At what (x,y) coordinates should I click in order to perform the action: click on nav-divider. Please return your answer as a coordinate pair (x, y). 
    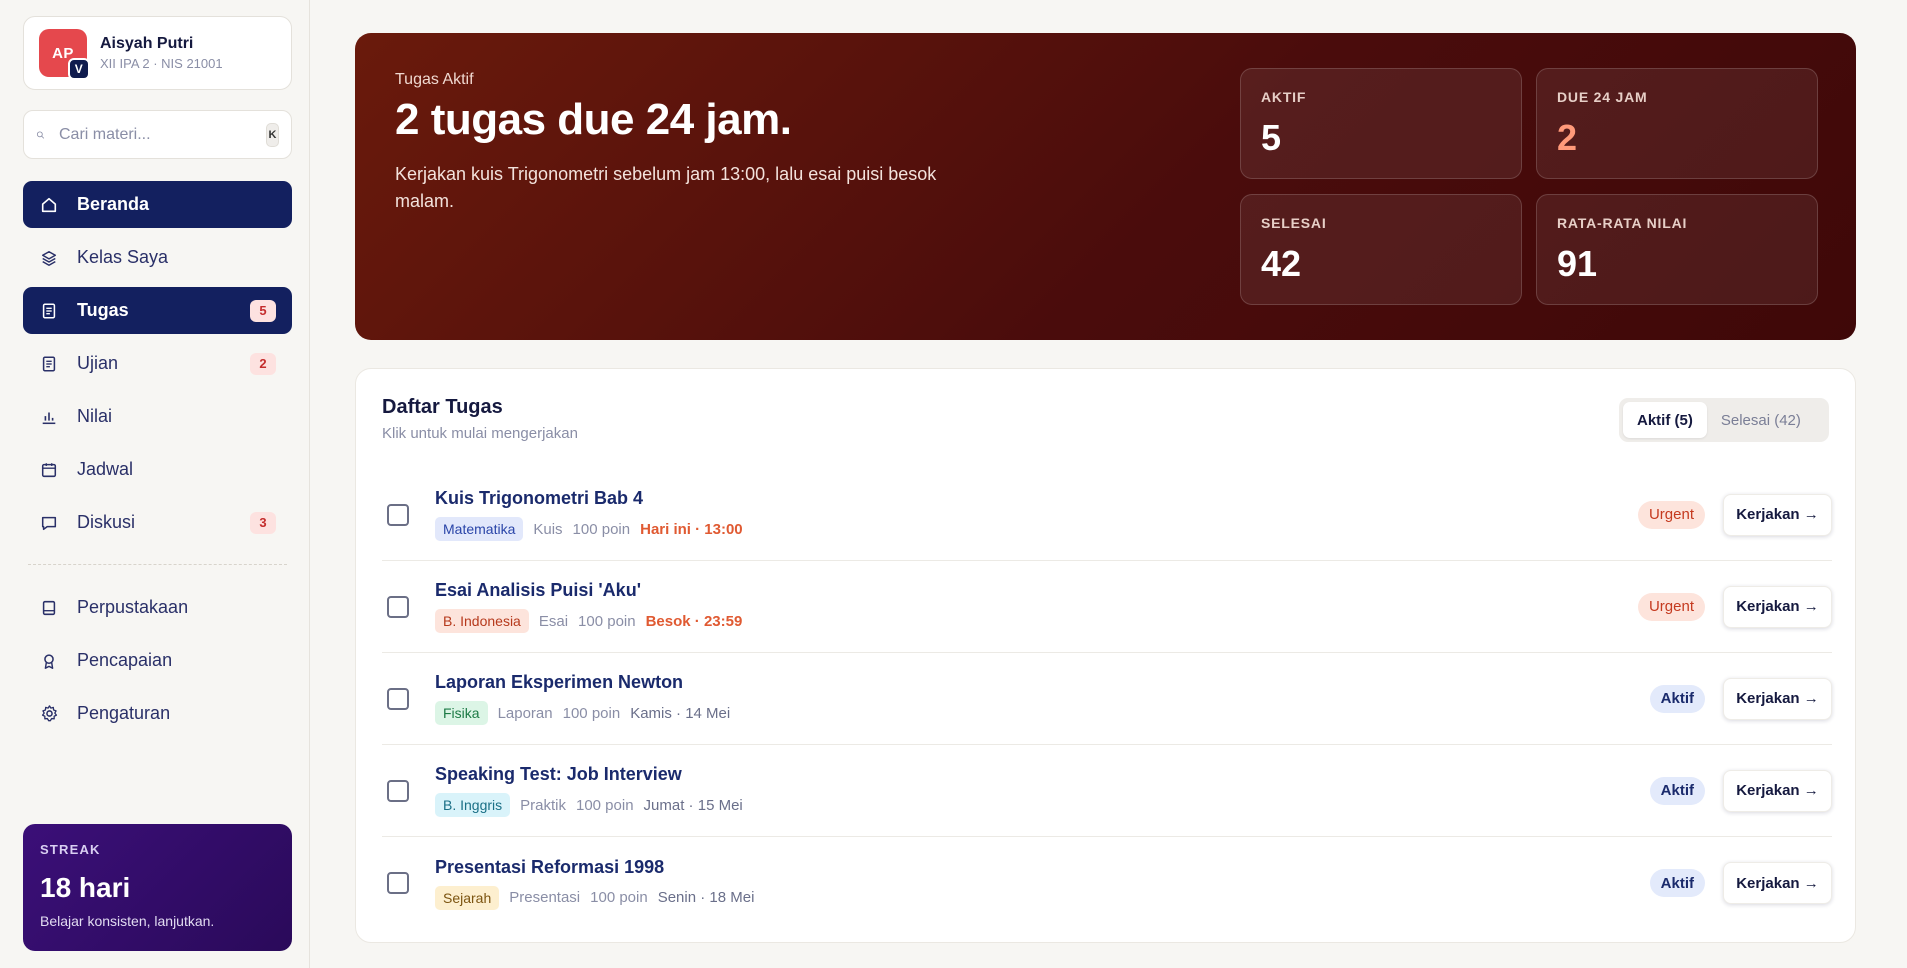
    Looking at the image, I should click on (157, 564).